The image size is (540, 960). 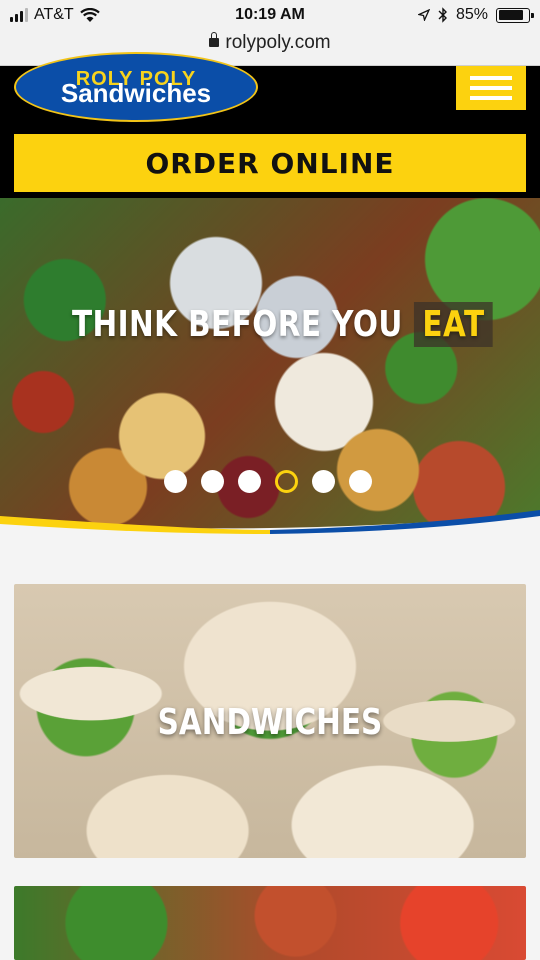 What do you see at coordinates (423, 15) in the screenshot?
I see `location-arrow-icon` at bounding box center [423, 15].